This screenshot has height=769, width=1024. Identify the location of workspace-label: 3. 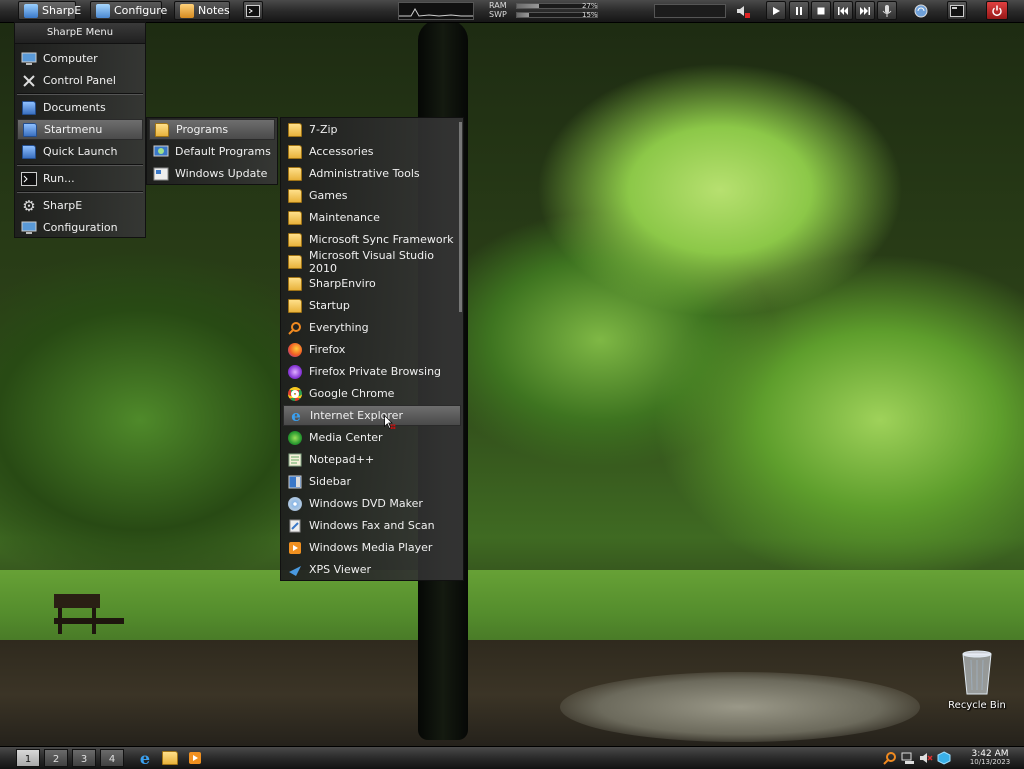
(84, 759).